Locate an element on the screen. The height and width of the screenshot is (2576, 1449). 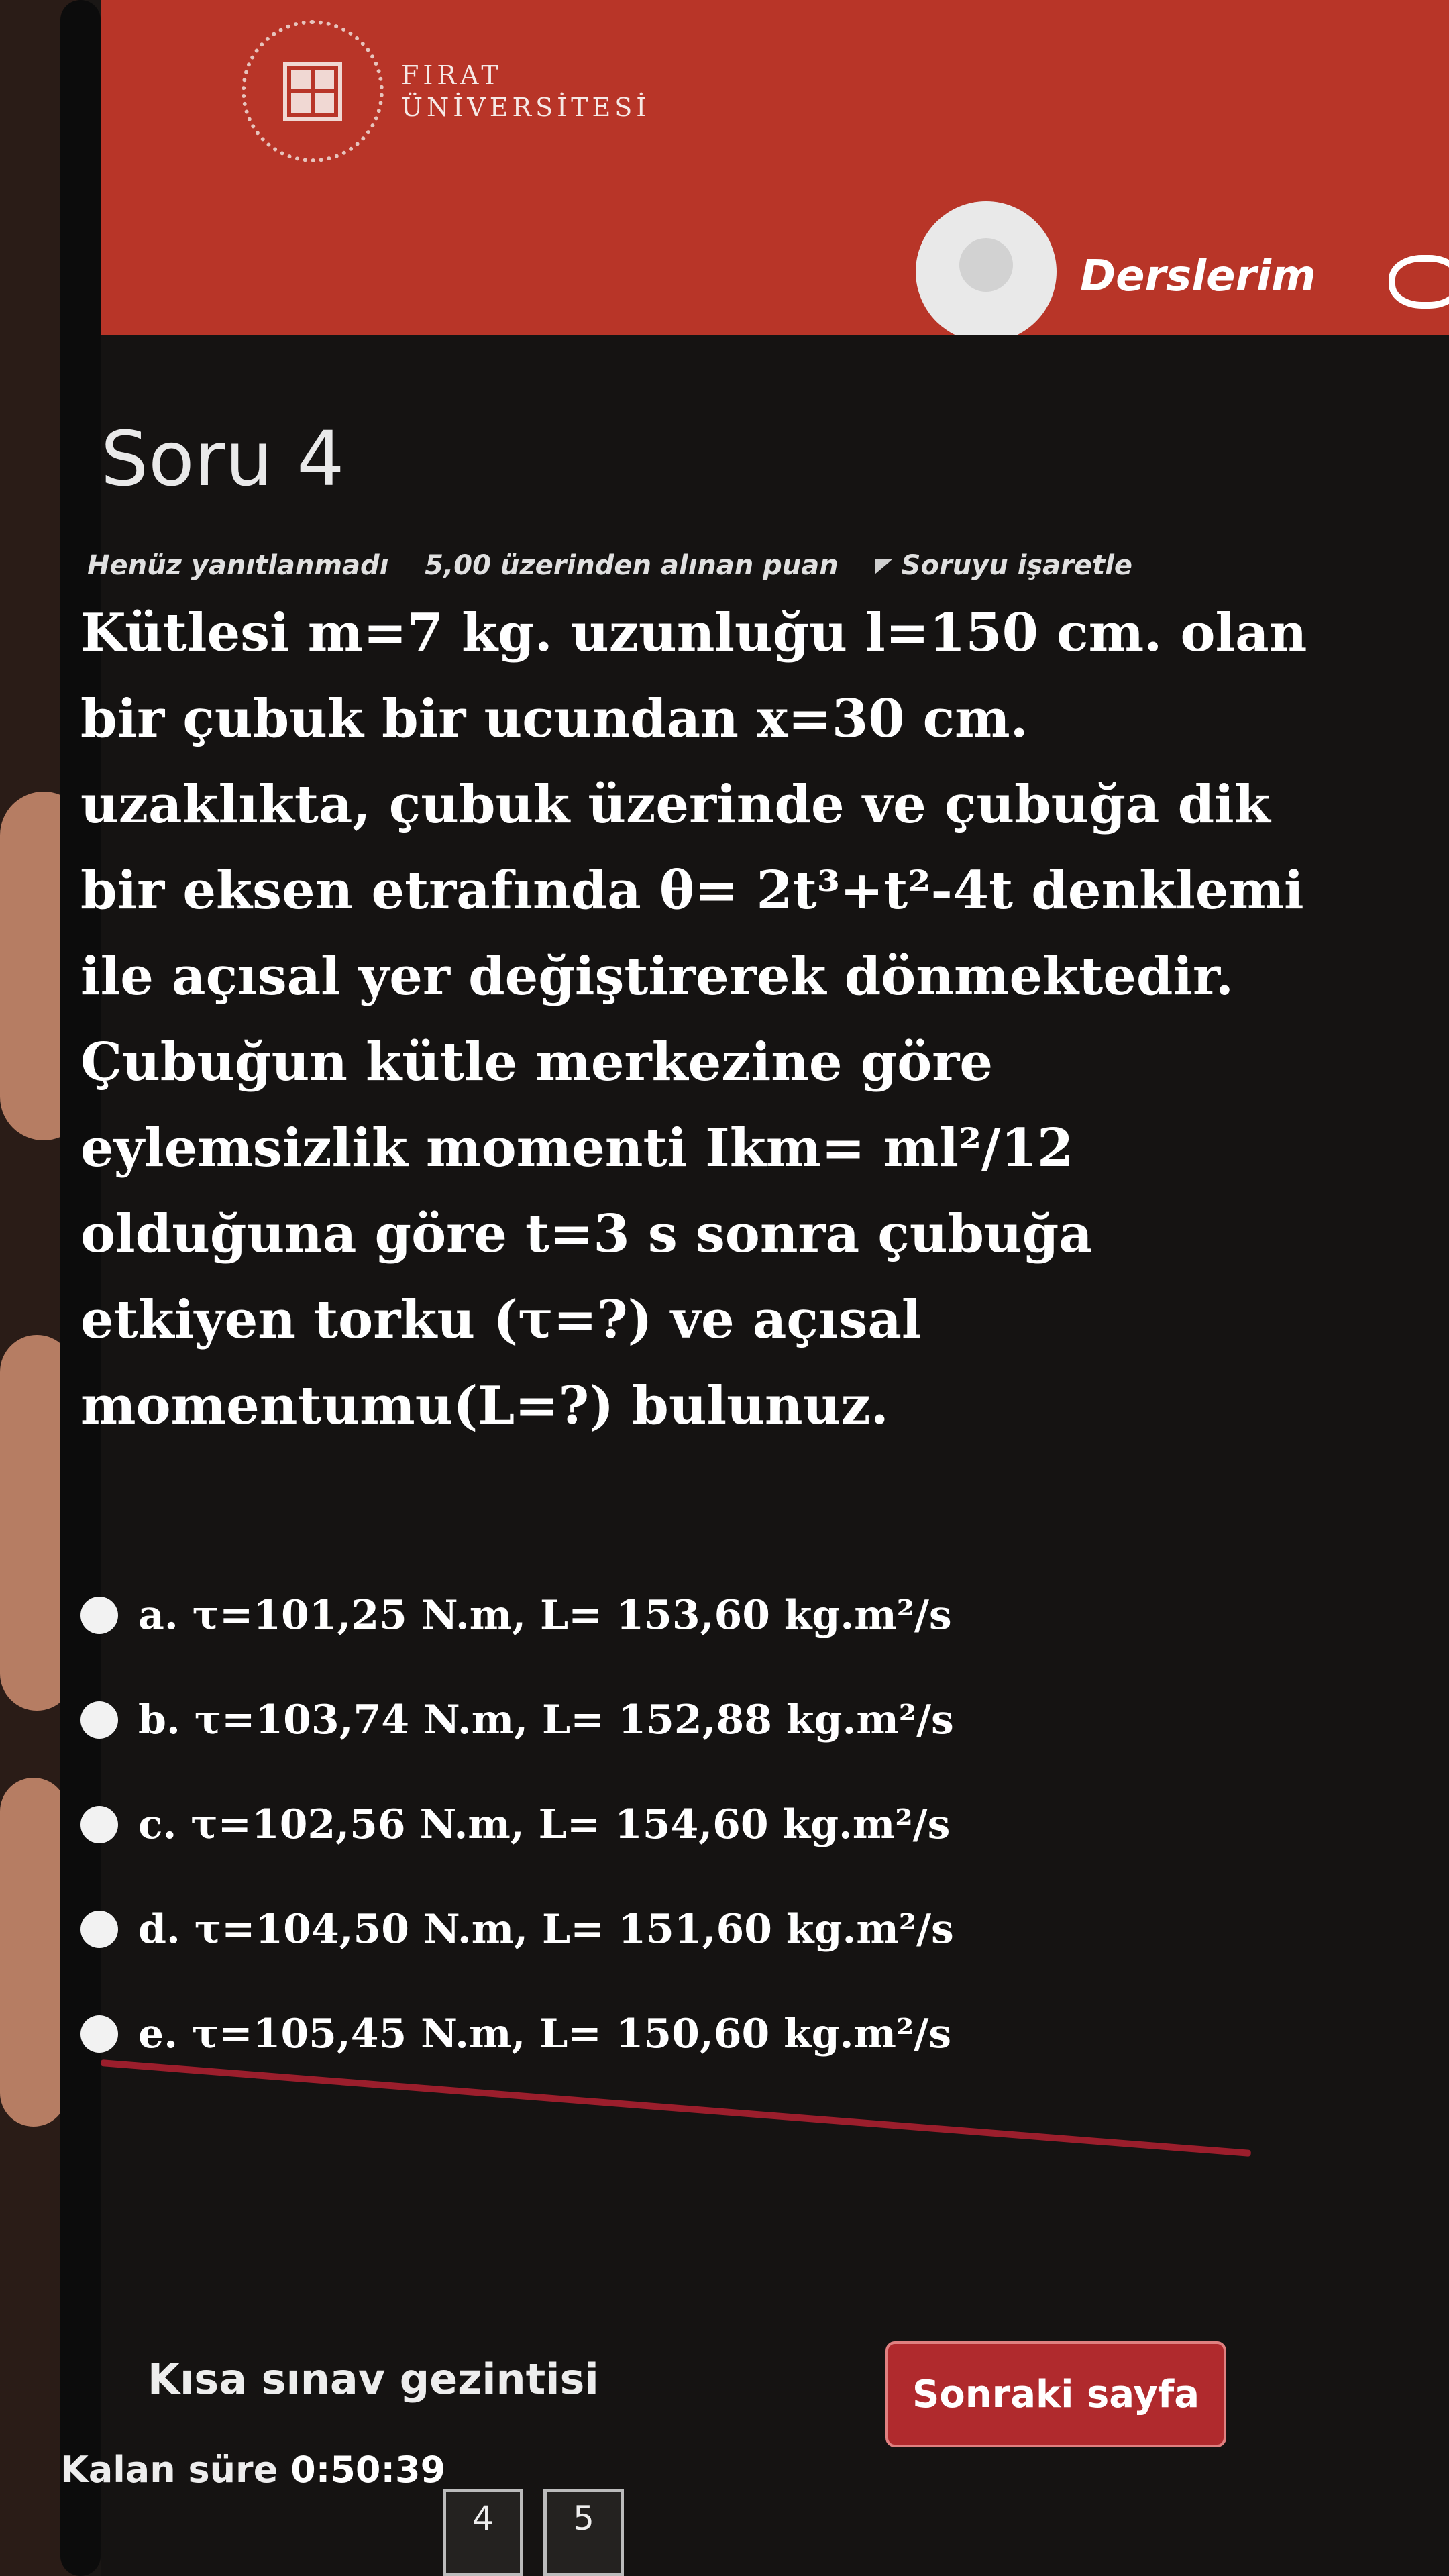
question-status: Henüz yanıtlanmadı is located at coordinates (238, 565).